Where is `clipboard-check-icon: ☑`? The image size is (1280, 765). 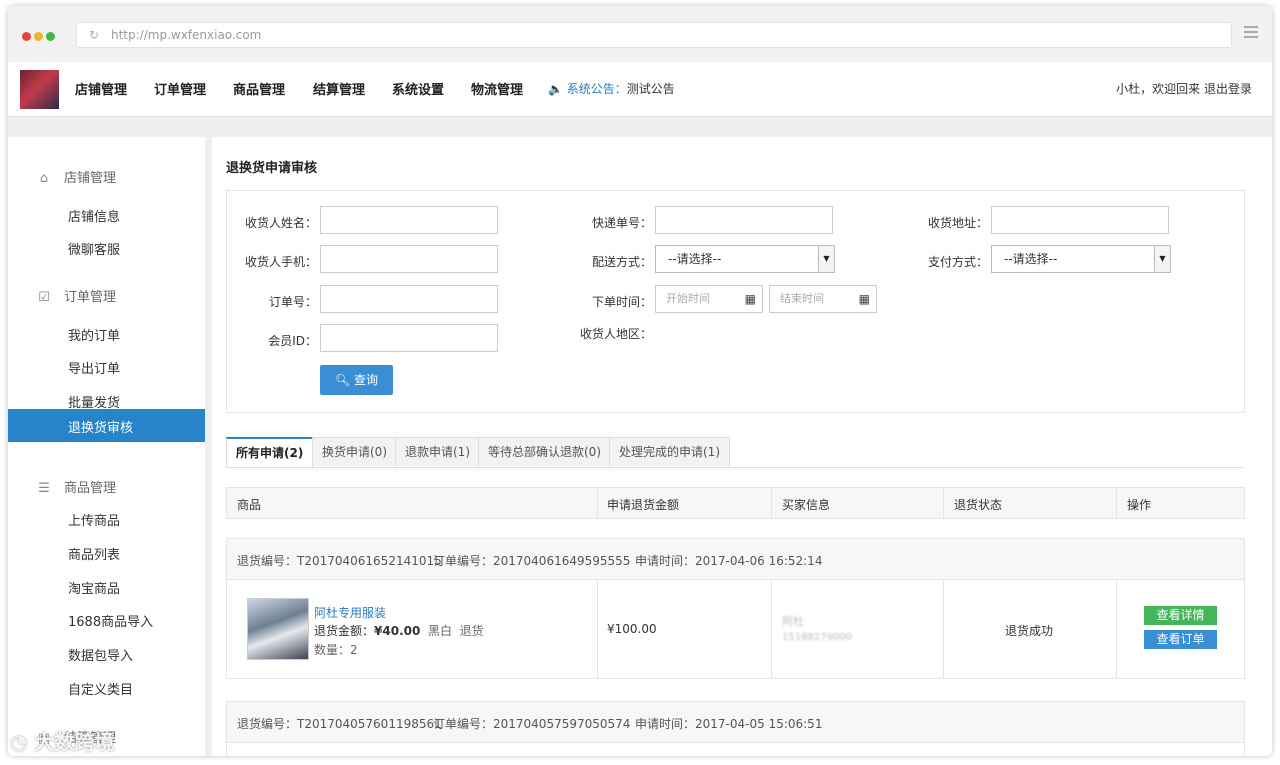
clipboard-check-icon: ☑ is located at coordinates (44, 297).